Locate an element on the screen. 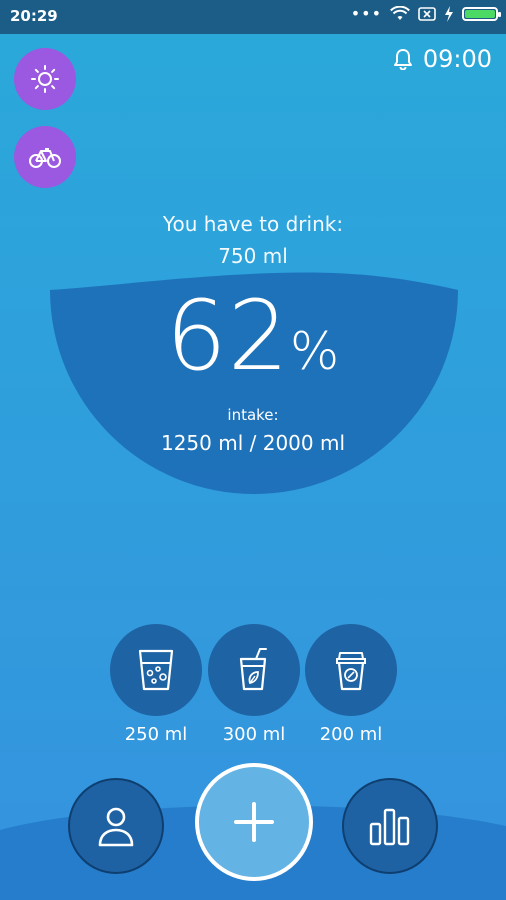  progress-percent: 62% is located at coordinates (253, 336).